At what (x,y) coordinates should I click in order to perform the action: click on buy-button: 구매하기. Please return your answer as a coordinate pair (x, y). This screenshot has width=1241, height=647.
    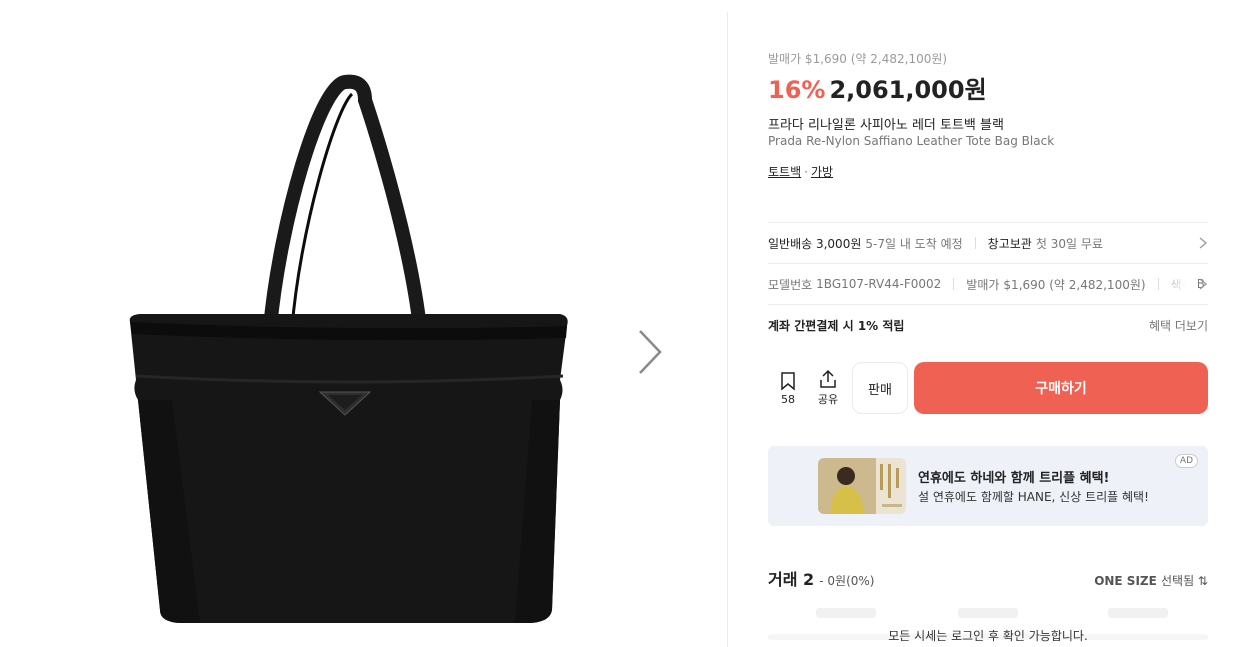
    Looking at the image, I should click on (1061, 388).